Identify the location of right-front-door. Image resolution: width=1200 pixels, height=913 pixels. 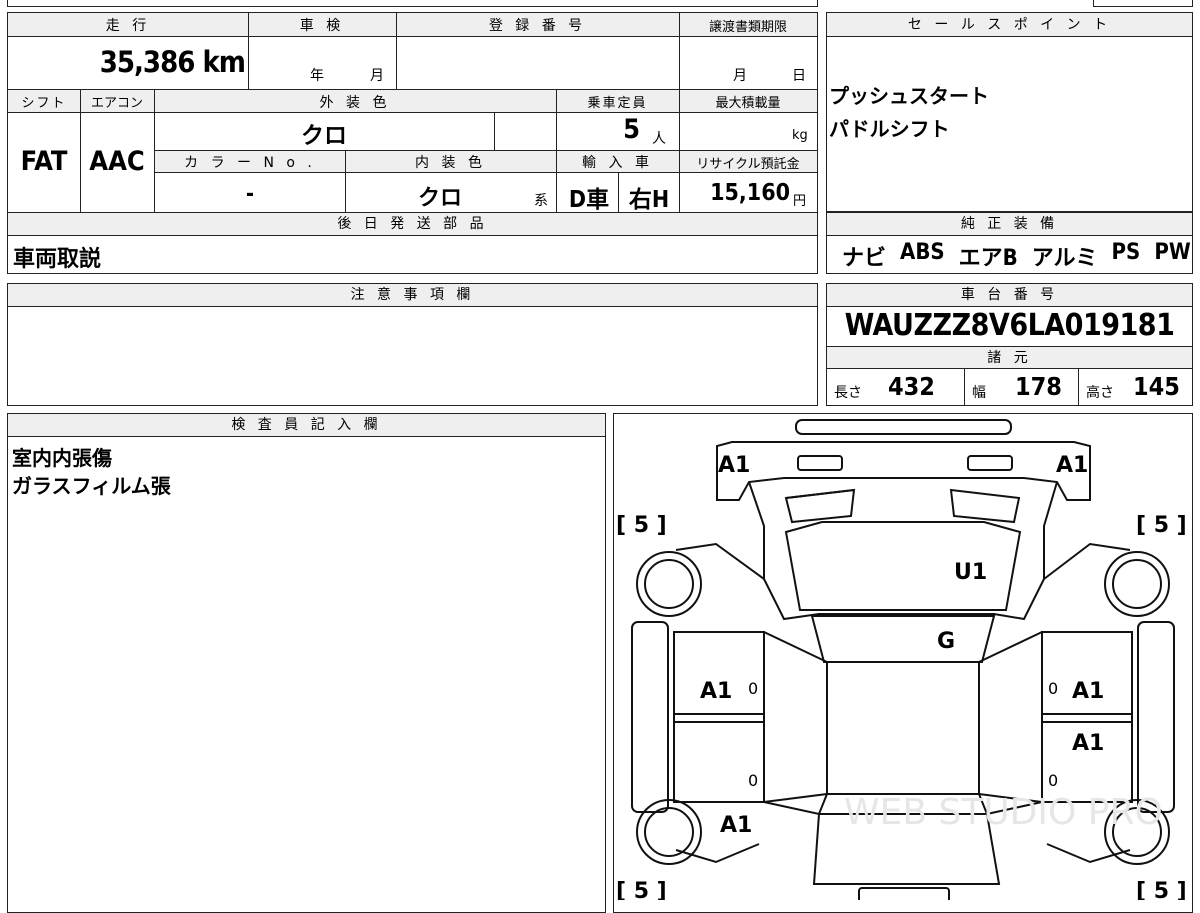
(1087, 677).